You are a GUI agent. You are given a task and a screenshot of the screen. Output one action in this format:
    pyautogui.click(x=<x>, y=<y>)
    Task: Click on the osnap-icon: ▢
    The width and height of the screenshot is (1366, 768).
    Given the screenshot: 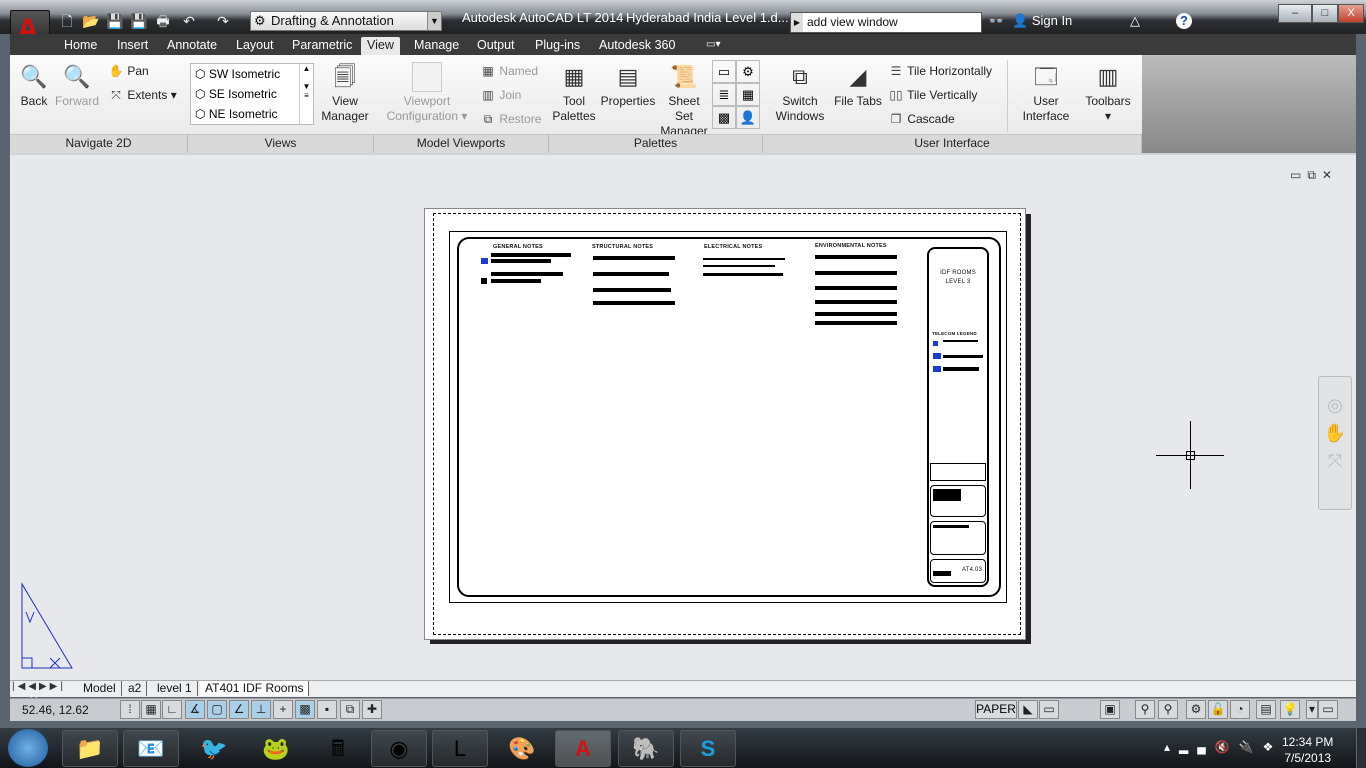 What is the action you would take?
    pyautogui.click(x=217, y=709)
    